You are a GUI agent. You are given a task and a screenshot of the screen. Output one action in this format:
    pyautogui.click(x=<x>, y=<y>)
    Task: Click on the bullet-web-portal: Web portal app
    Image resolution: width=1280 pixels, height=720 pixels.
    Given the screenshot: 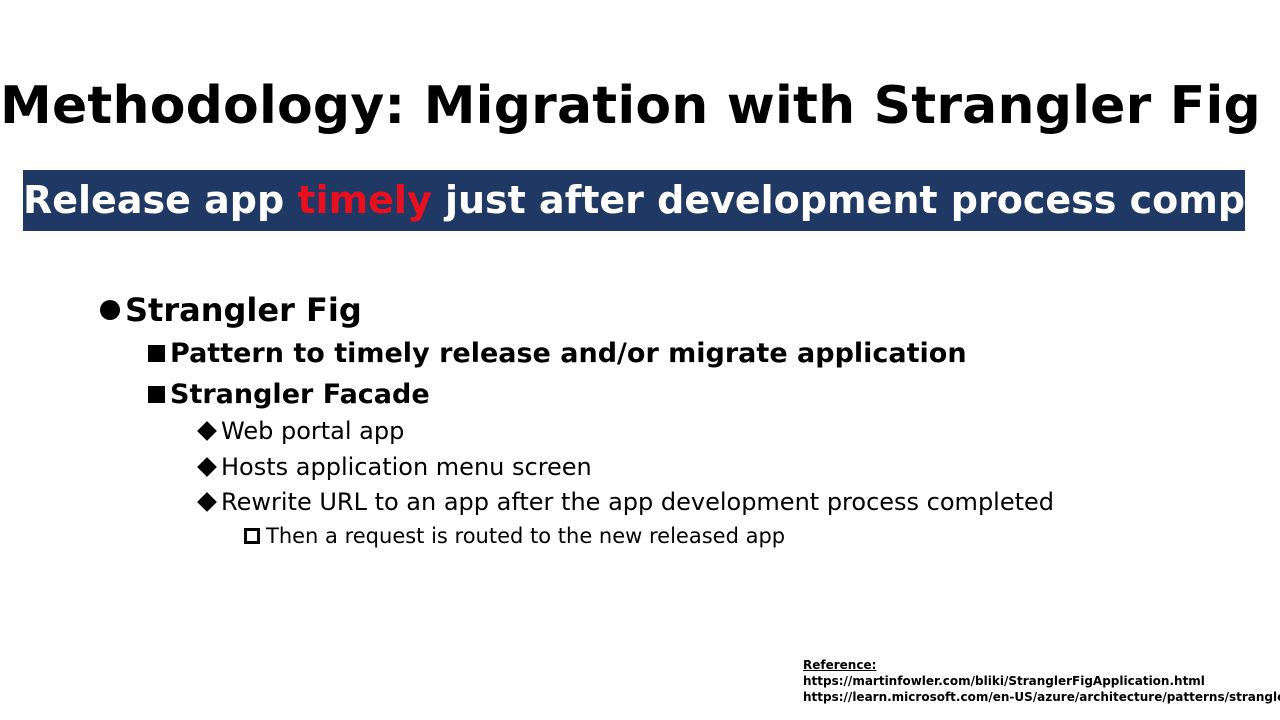 What is the action you would take?
    pyautogui.click(x=301, y=431)
    